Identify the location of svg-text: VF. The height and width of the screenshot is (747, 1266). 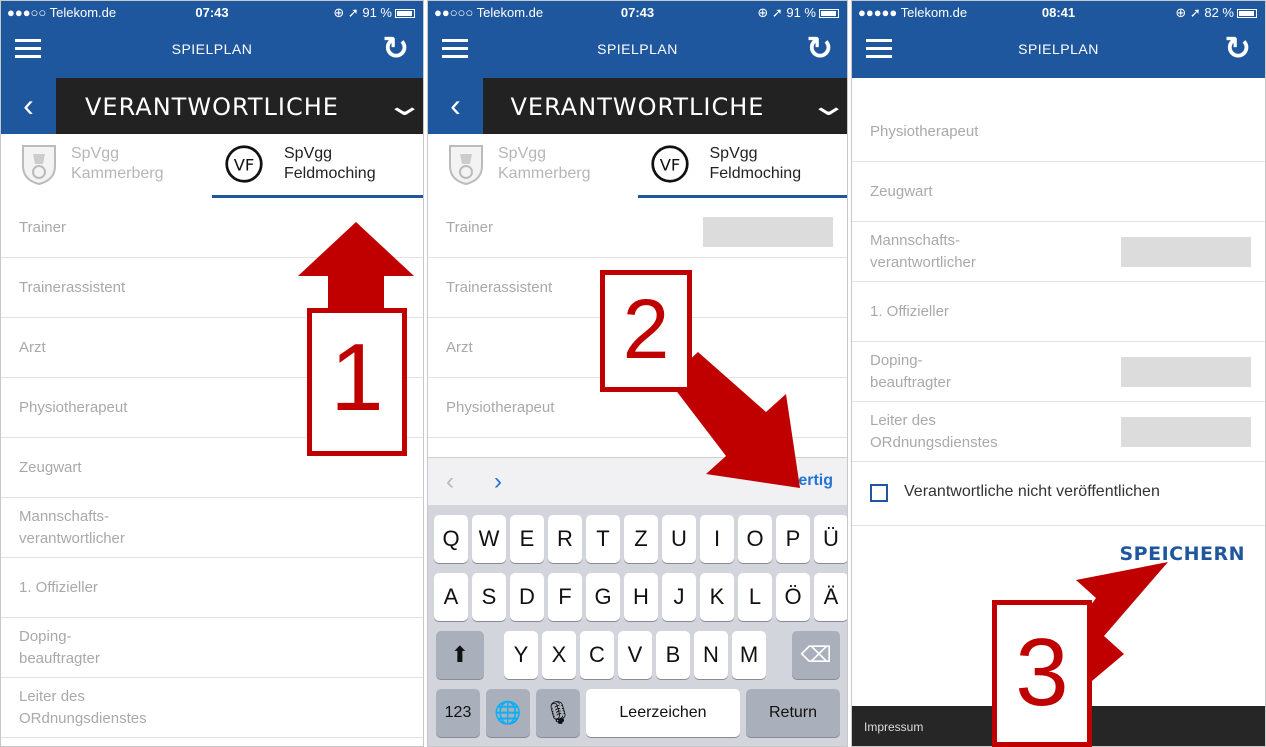
(669, 164).